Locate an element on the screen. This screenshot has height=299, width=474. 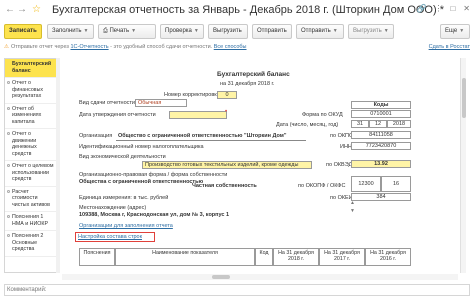
sidebar-item-capital-changes: Отчет об изменениях капитала is located at coordinates (31, 116).